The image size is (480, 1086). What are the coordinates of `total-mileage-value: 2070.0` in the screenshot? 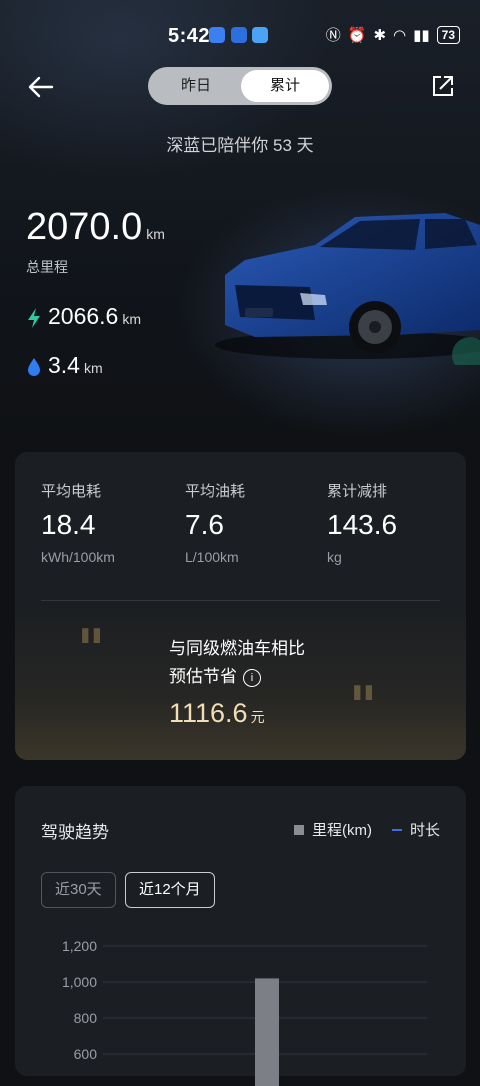 It's located at (84, 227).